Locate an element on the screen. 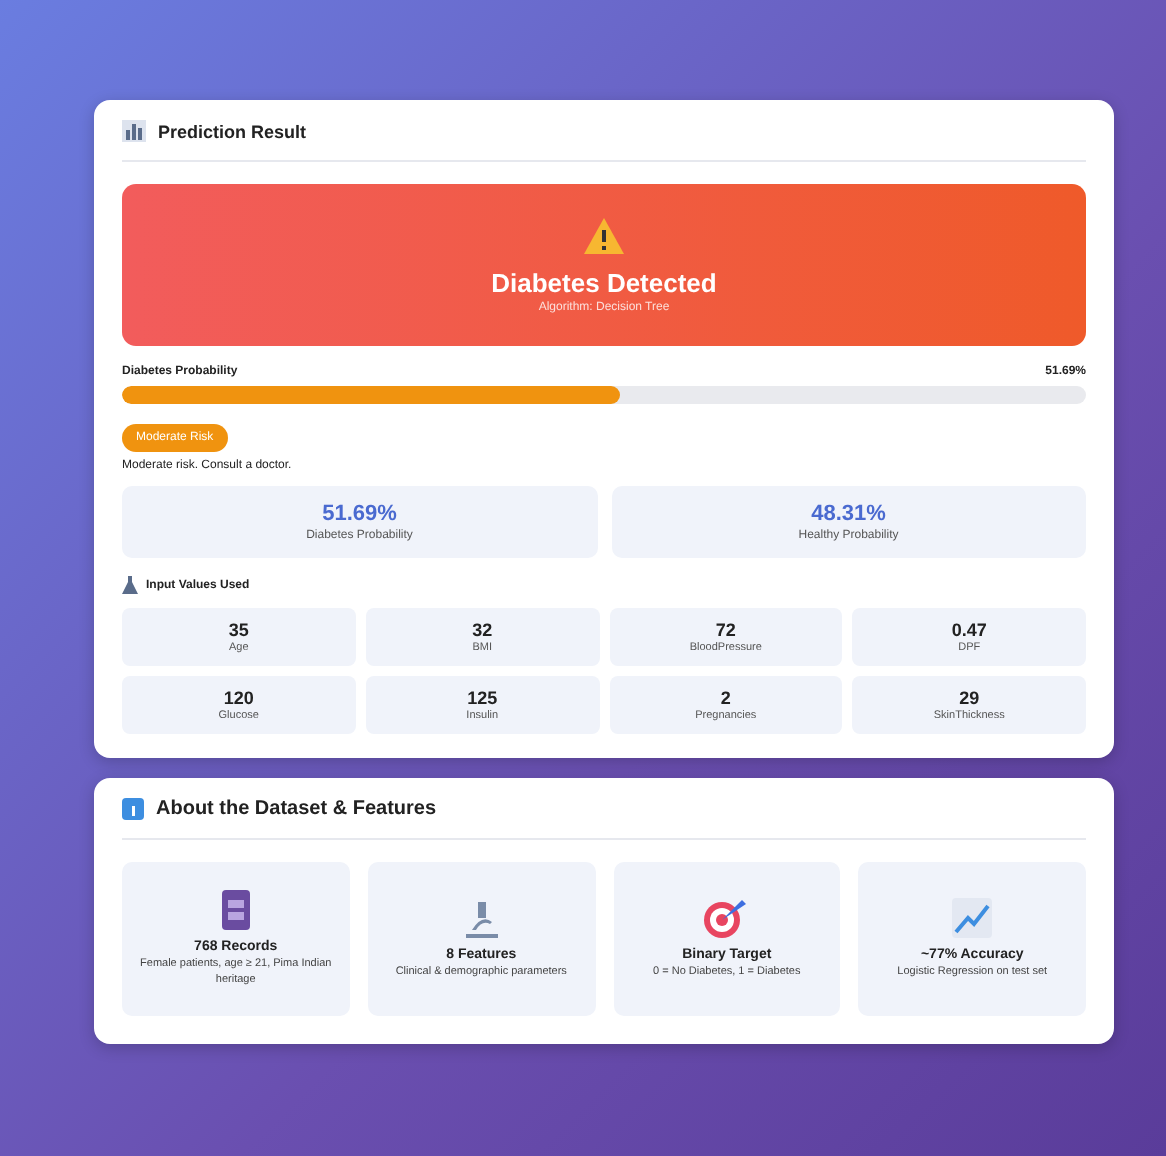 This screenshot has height=1156, width=1166. input-value: 2 is located at coordinates (725, 698).